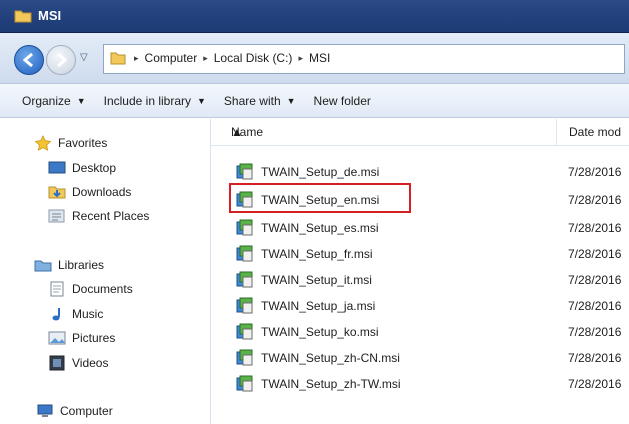  I want to click on pictures-icon, so click(57, 338).